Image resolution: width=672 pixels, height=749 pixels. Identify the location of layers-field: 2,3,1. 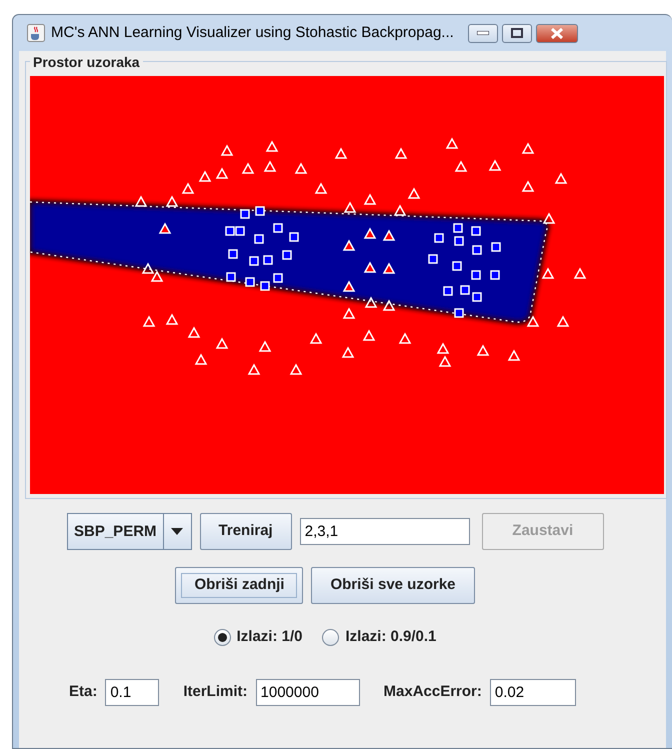
(385, 531).